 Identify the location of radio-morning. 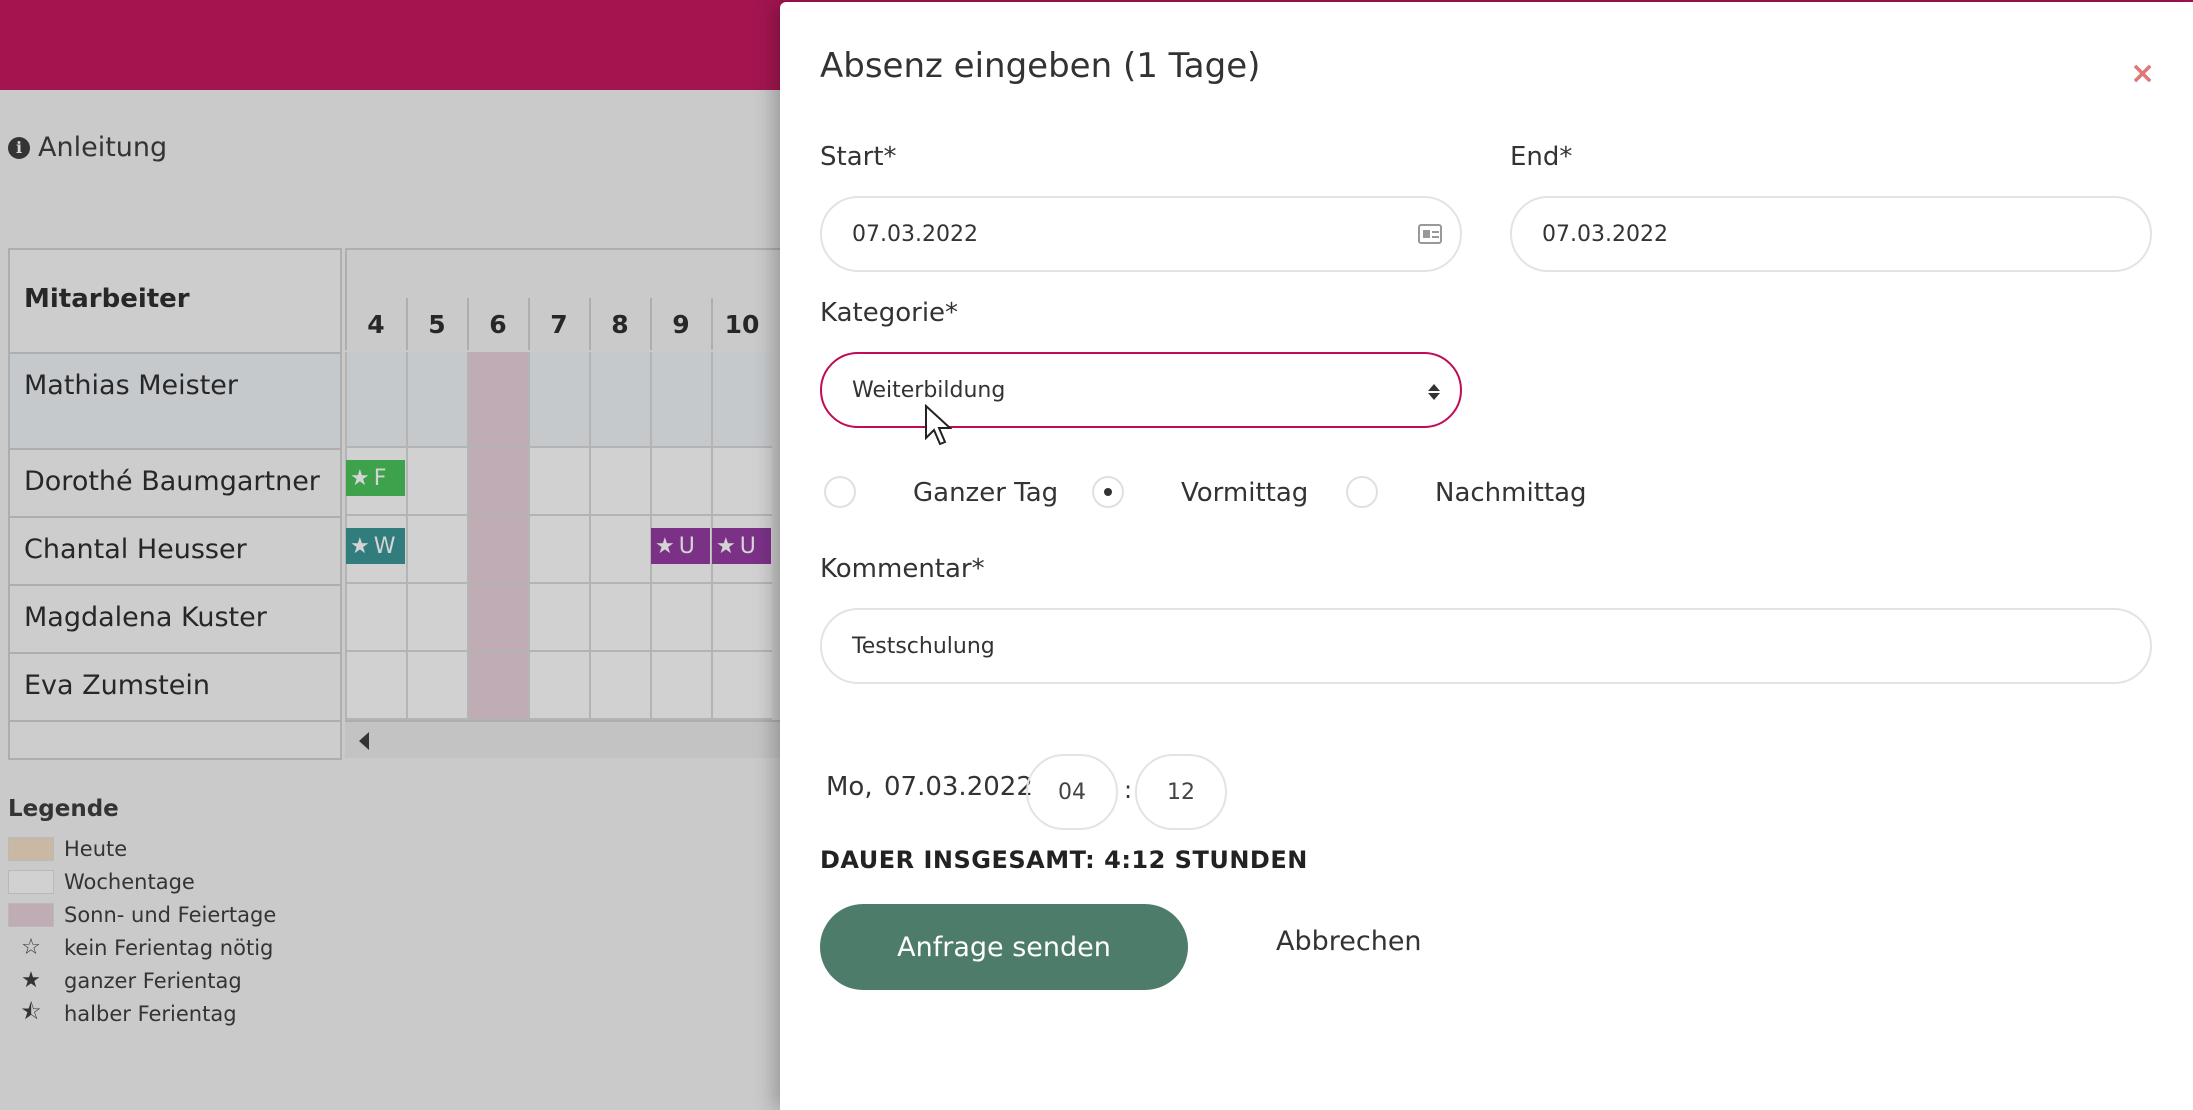
(1108, 492).